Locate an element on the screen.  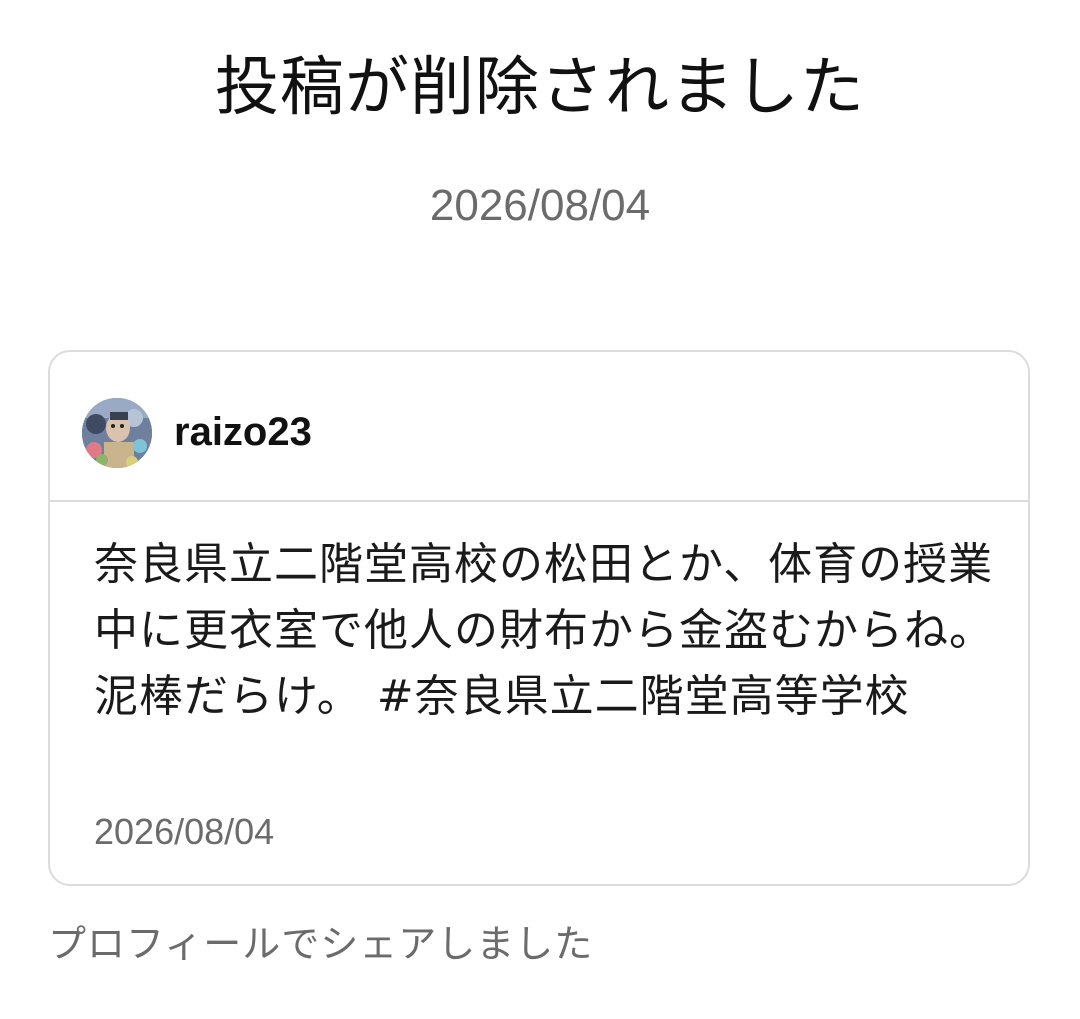
post-date: 2026/08/04 is located at coordinates (184, 831).